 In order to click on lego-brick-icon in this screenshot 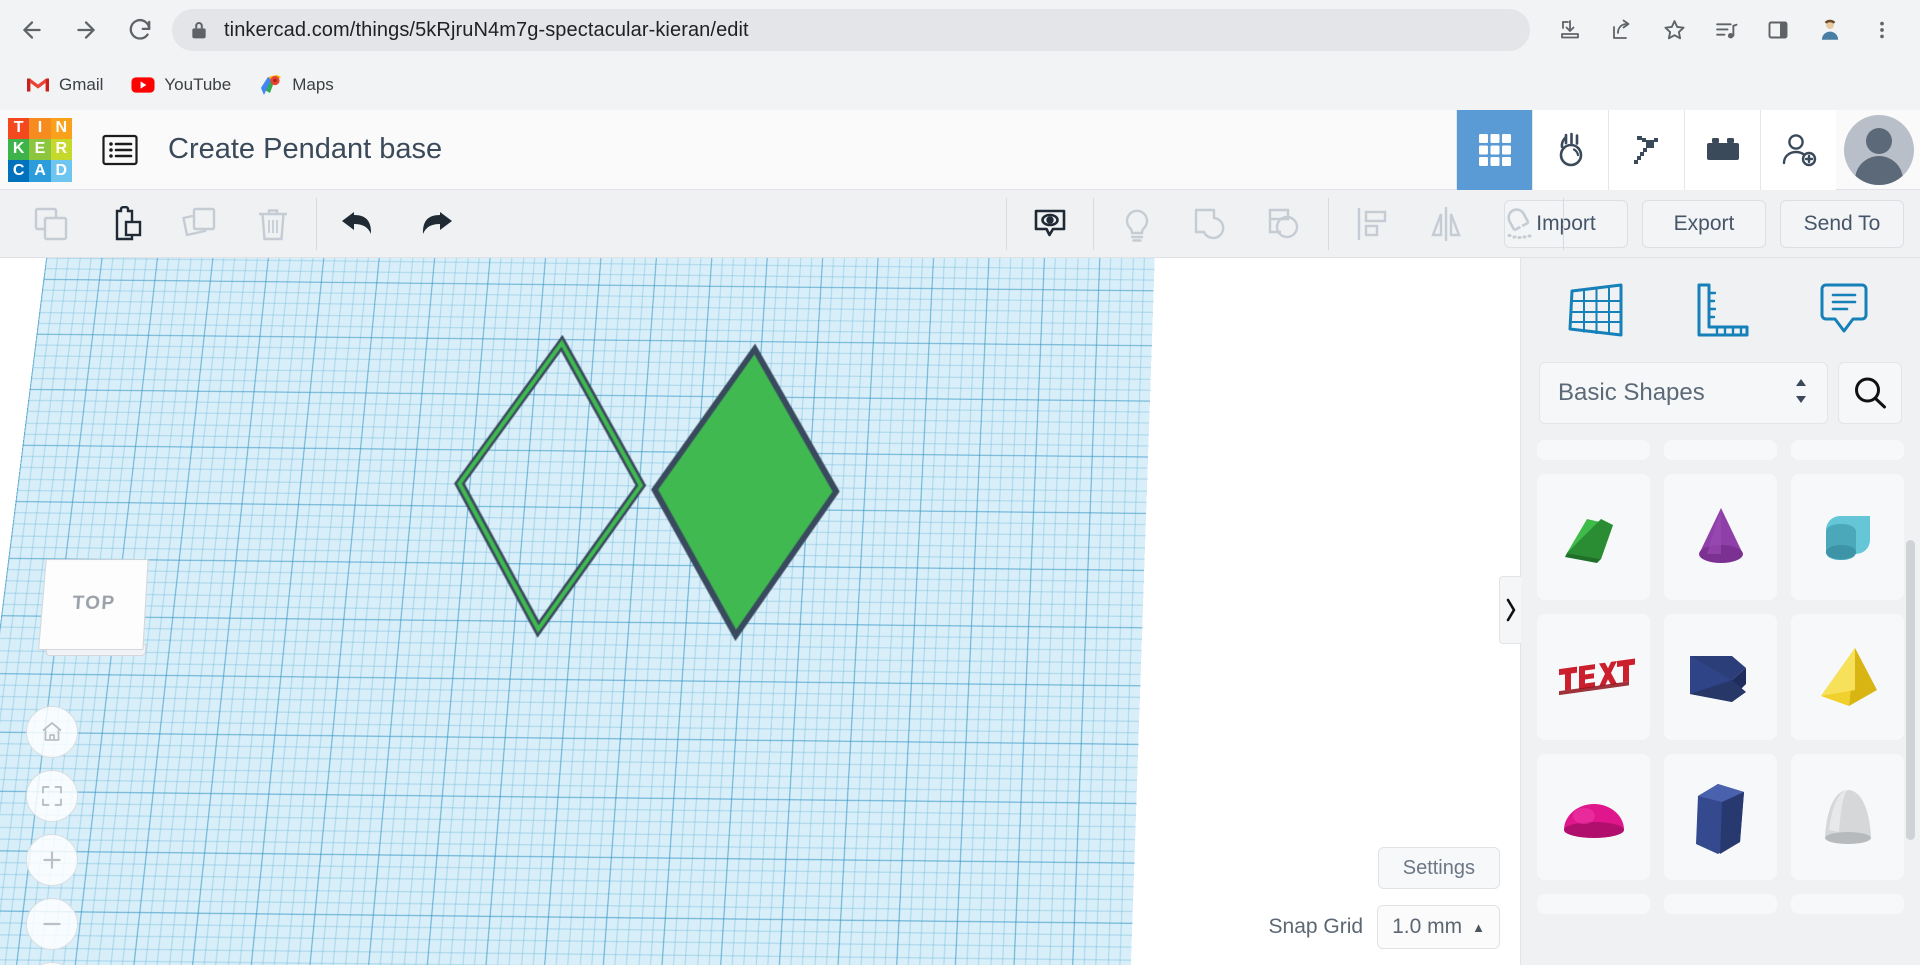, I will do `click(1722, 149)`.